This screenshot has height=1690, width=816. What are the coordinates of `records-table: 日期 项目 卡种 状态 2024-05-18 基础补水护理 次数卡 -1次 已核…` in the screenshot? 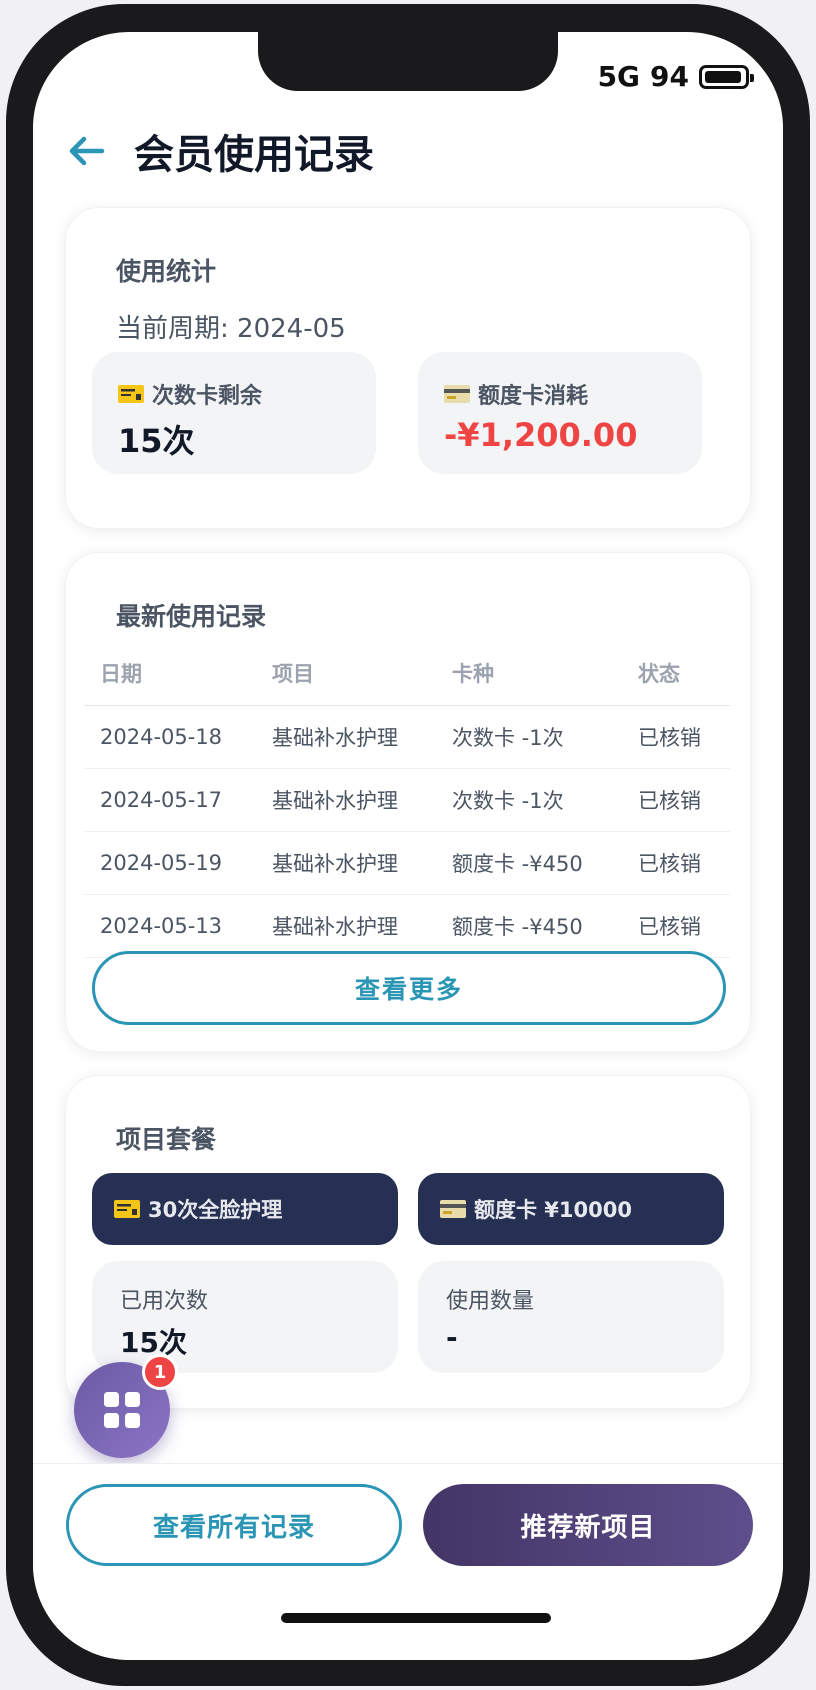 It's located at (407, 799).